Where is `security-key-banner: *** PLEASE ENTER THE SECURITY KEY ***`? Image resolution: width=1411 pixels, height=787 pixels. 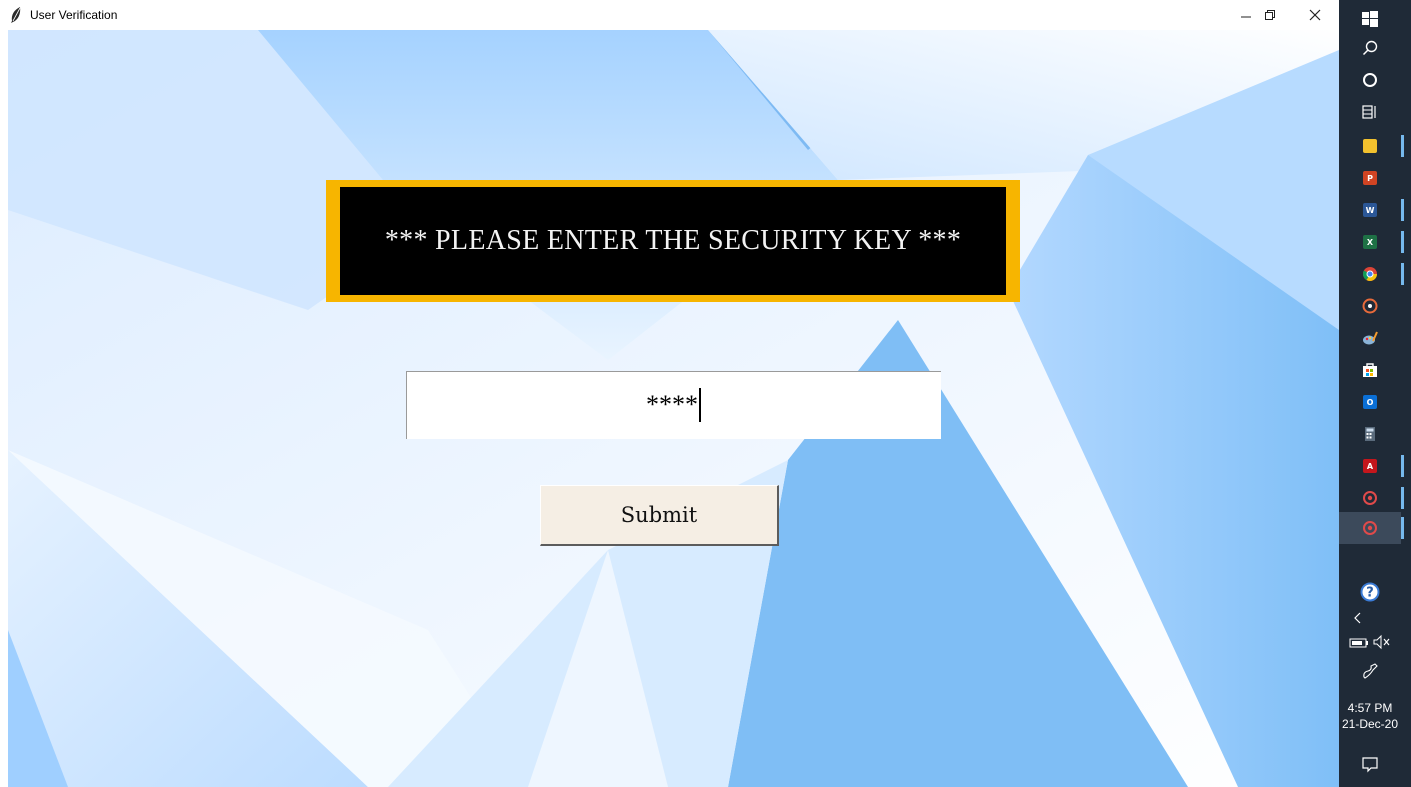
security-key-banner: *** PLEASE ENTER THE SECURITY KEY *** is located at coordinates (673, 241).